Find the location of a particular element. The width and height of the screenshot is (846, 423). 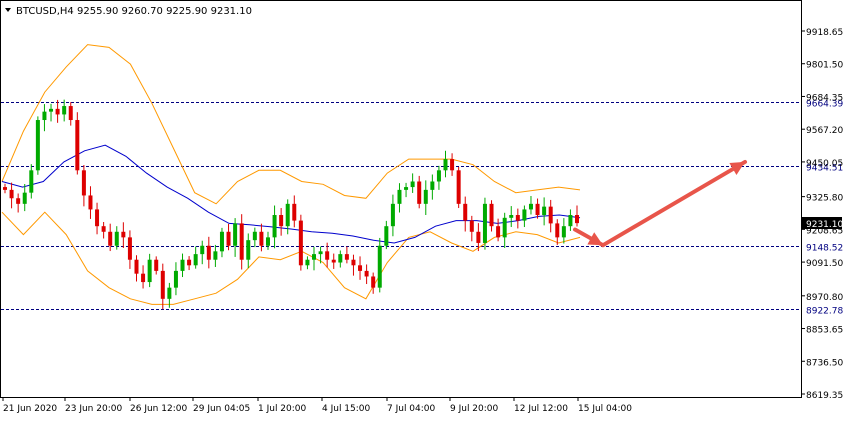

y-tick-label: 9325.80 is located at coordinates (824, 199).